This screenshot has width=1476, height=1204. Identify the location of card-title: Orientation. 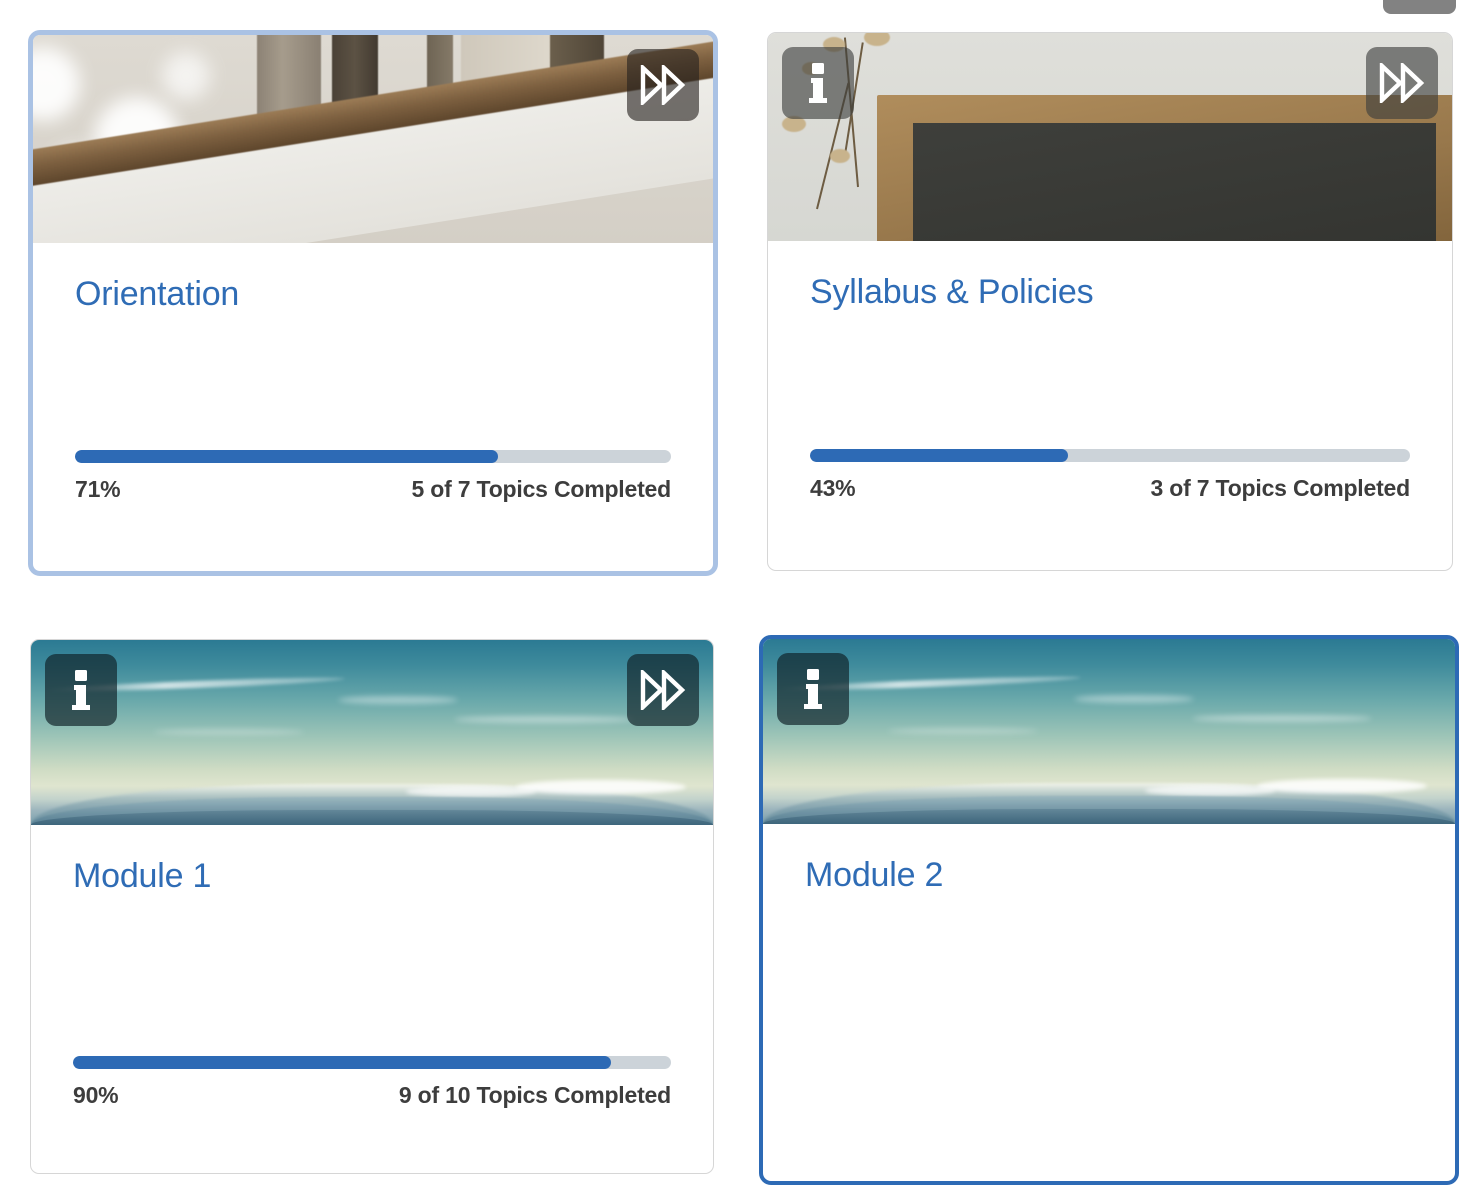
(157, 294).